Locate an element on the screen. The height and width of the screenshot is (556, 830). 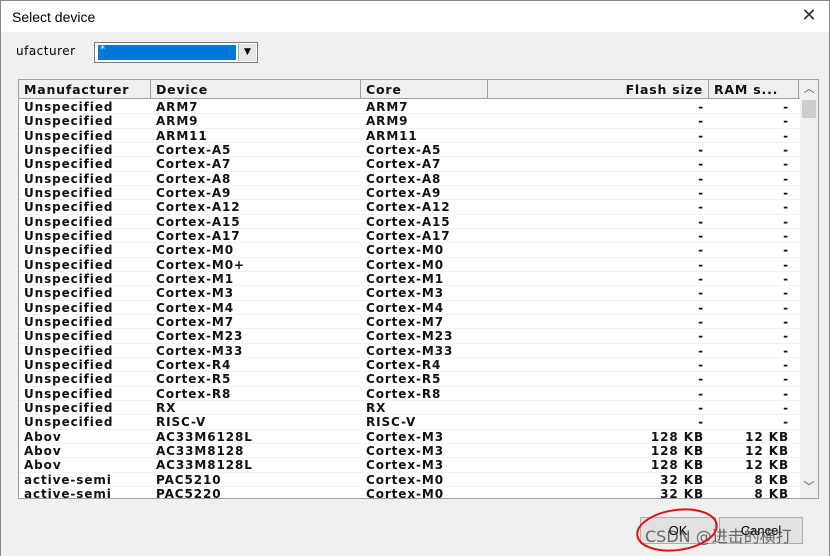
close-icon: ✕ is located at coordinates (809, 15).